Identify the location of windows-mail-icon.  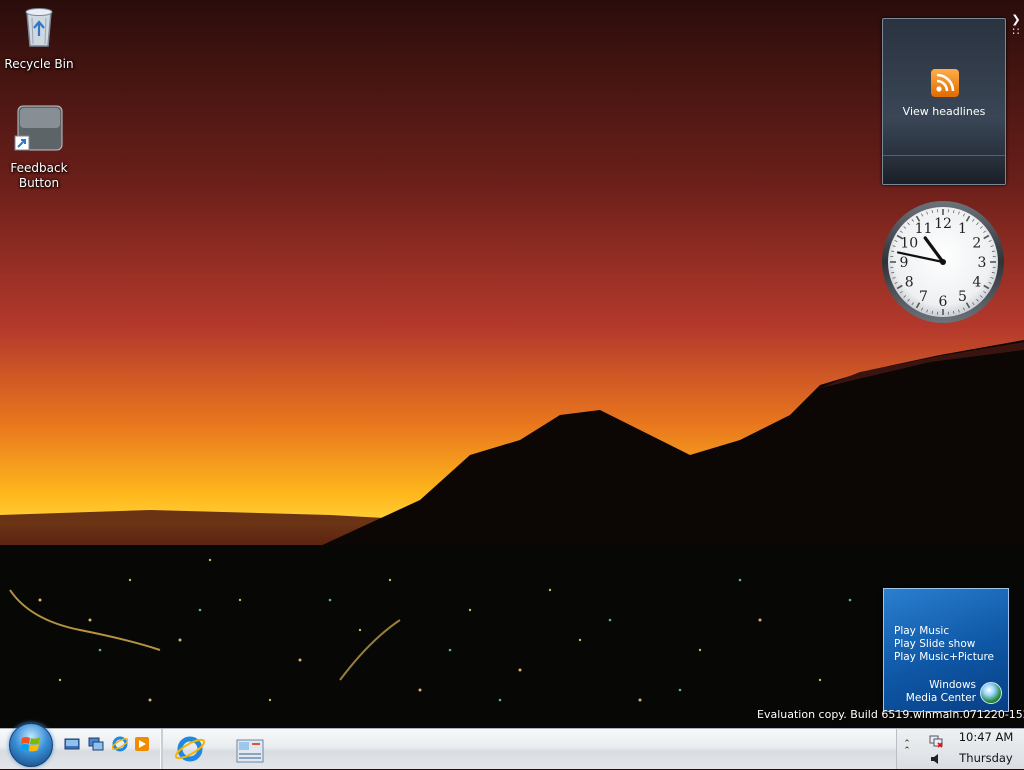
(250, 749).